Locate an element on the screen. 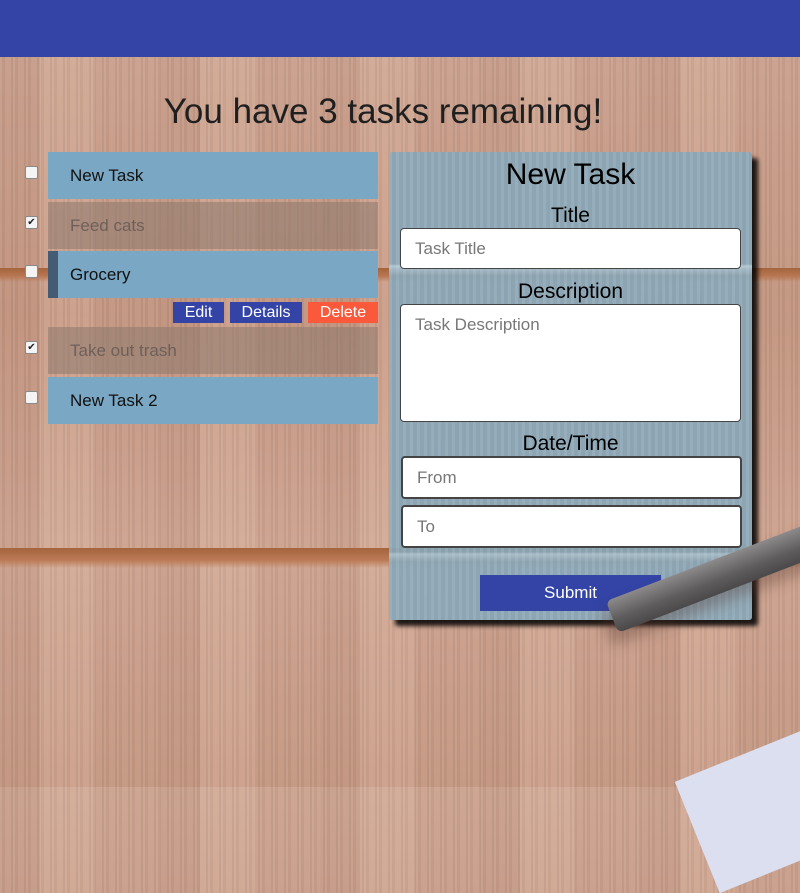  task-description-input is located at coordinates (570, 363).